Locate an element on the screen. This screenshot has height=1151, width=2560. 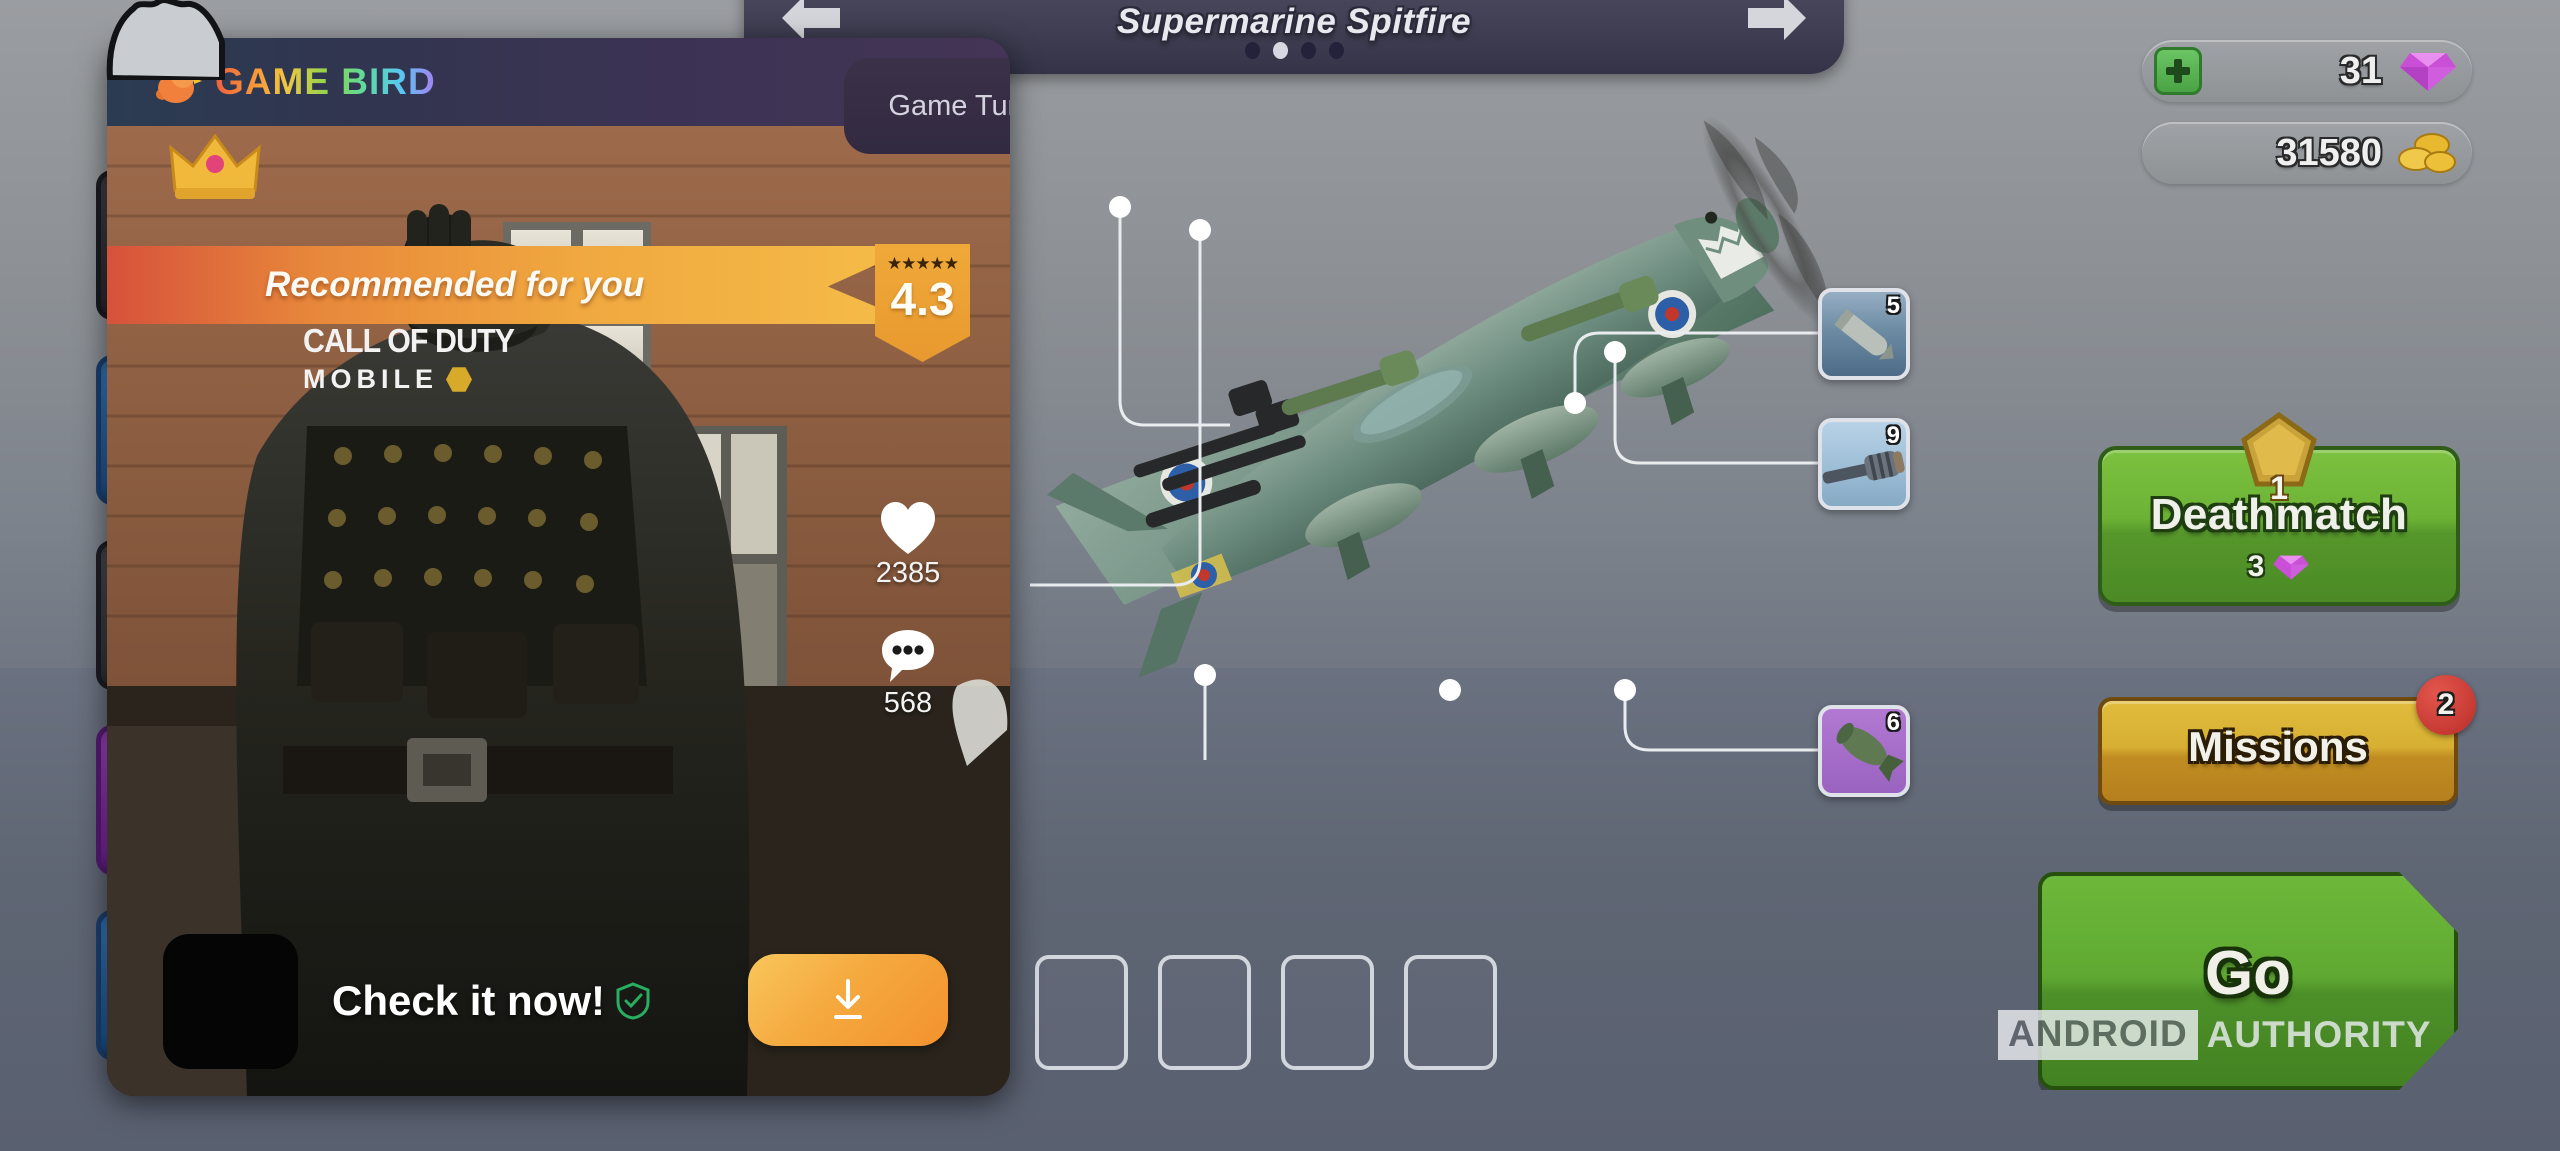
ad-social-column: 2385 568 is located at coordinates (908, 626).